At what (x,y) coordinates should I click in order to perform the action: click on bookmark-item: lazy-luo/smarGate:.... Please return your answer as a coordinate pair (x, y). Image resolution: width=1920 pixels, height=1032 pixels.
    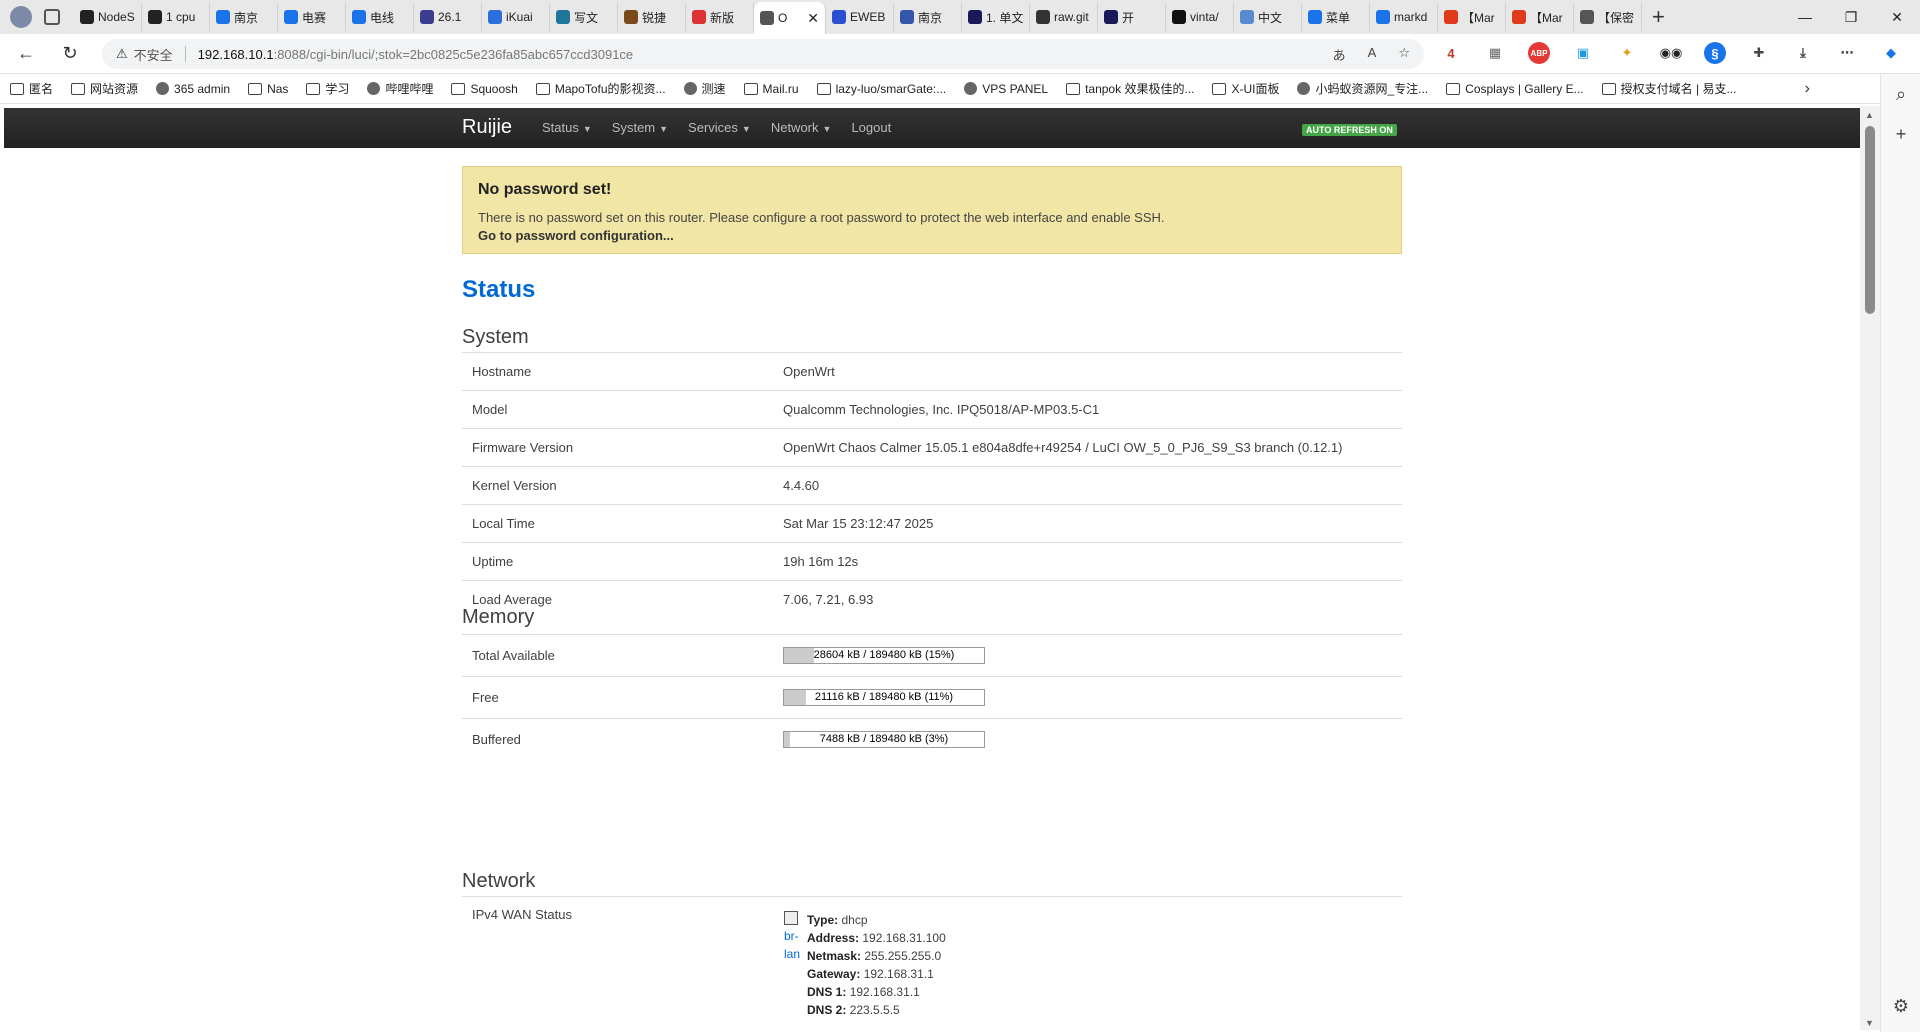
    Looking at the image, I should click on (881, 89).